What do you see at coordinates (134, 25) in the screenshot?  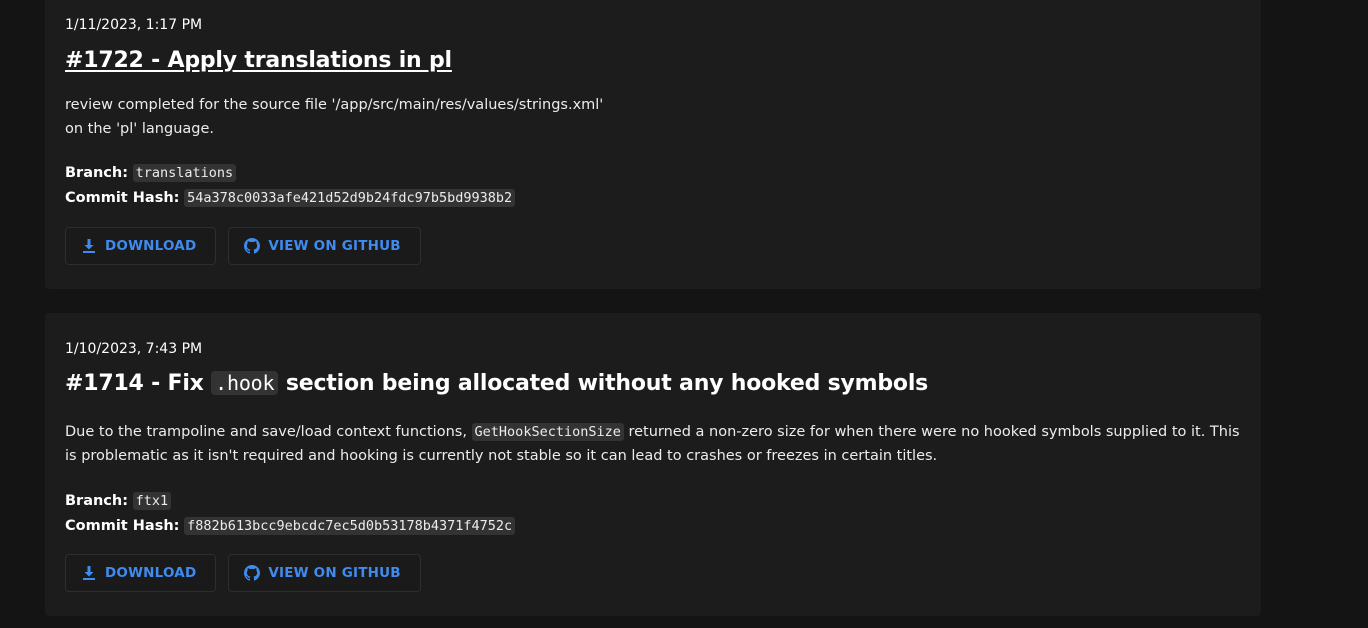 I see `release-date: 1/11/2023, 1:17 PM` at bounding box center [134, 25].